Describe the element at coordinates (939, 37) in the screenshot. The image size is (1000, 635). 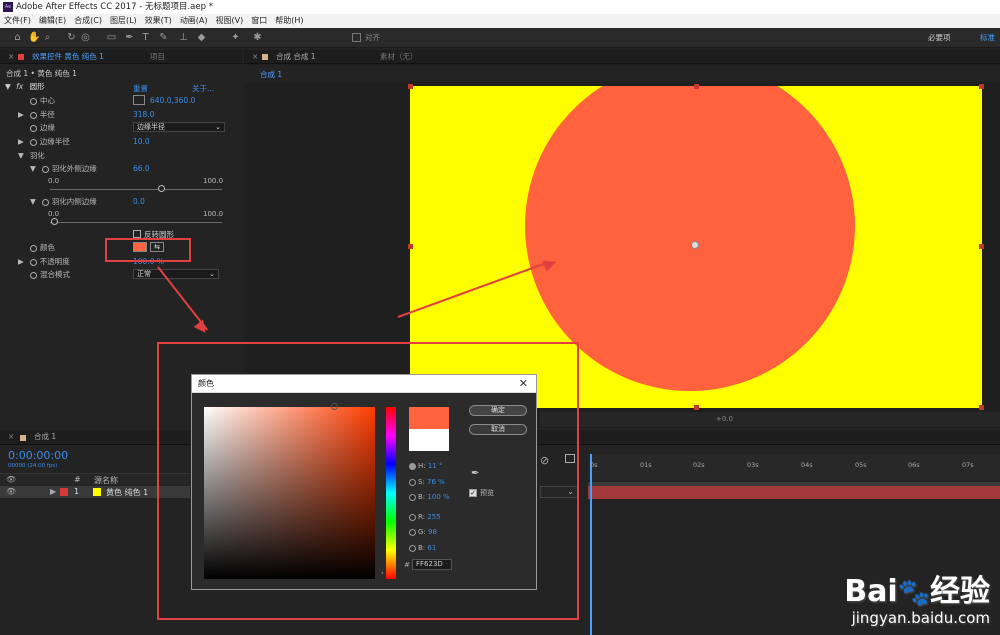
I see `workspace-required: 必要项` at that location.